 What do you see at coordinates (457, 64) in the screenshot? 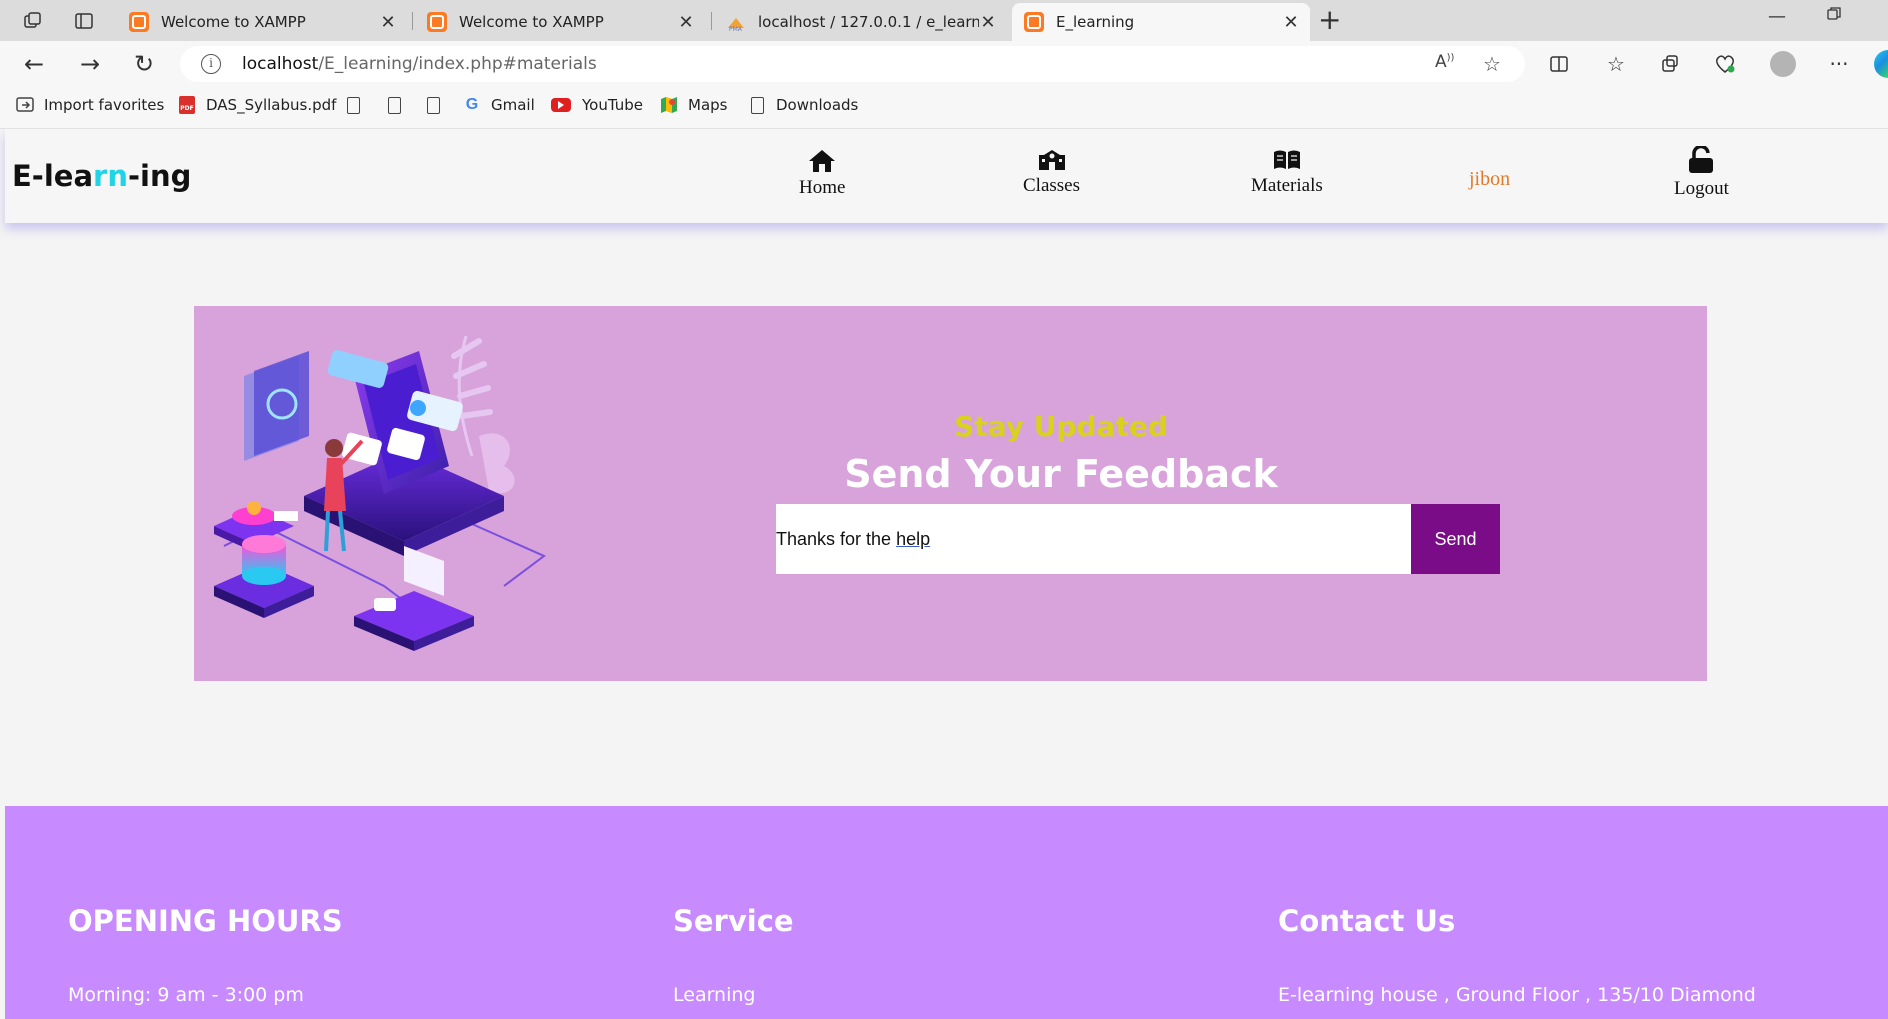
I see `url-path: /E_learning/index.php#materials` at bounding box center [457, 64].